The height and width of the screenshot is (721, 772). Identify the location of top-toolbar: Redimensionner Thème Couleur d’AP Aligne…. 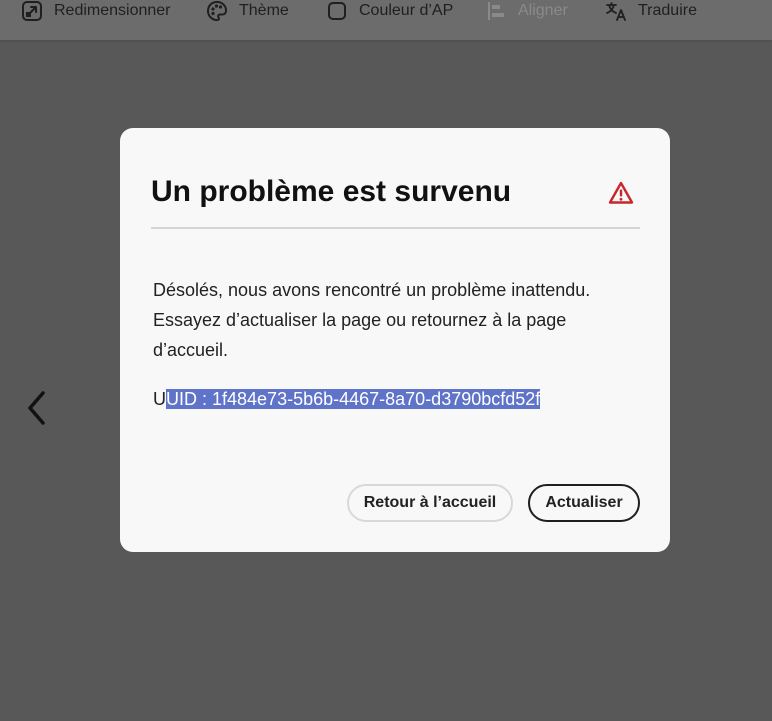
(386, 20).